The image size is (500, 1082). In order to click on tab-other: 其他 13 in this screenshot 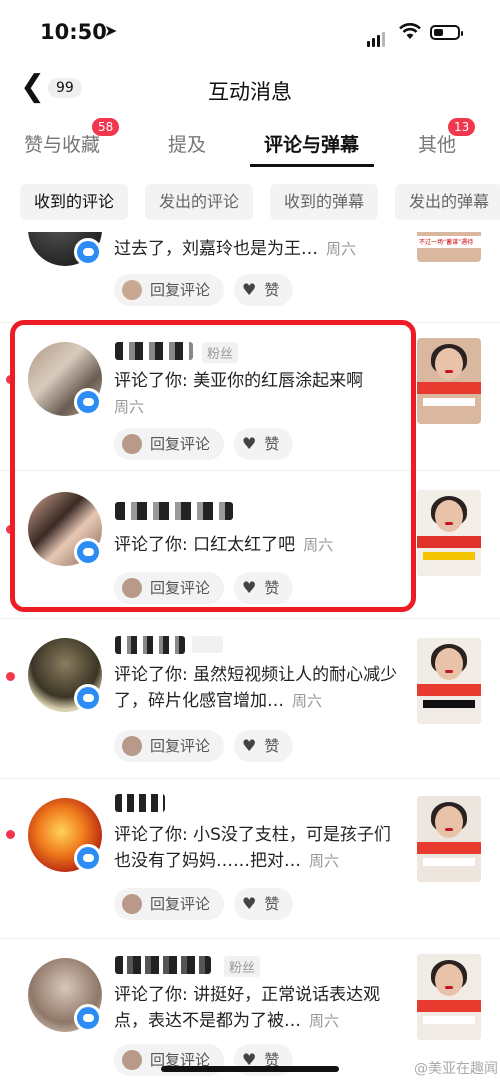, I will do `click(447, 137)`.